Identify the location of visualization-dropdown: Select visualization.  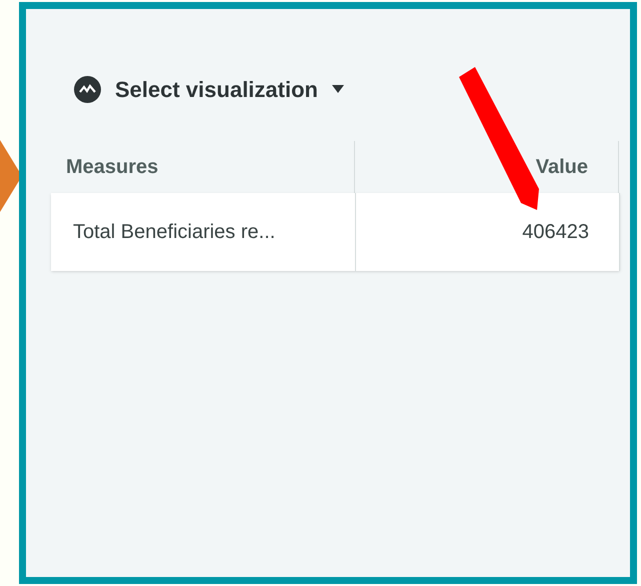
(209, 89).